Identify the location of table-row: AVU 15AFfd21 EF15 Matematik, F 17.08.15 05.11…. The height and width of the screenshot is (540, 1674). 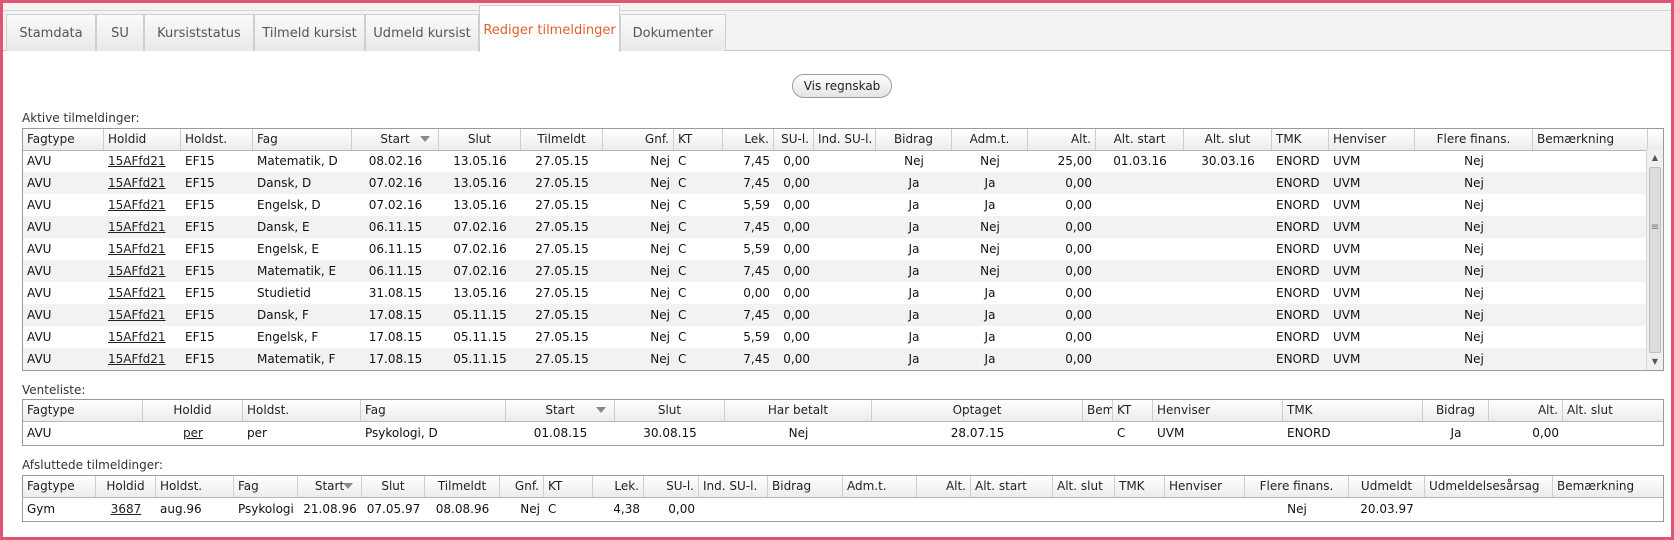
(843, 359).